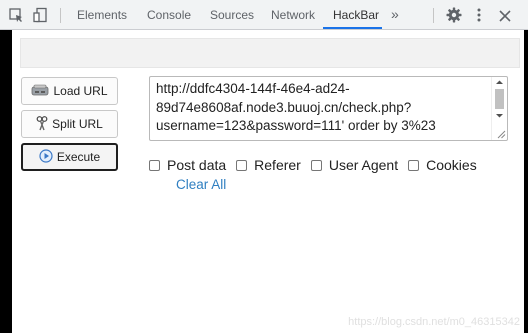  Describe the element at coordinates (434, 322) in the screenshot. I see `watermark-text: https://blog.csdn.net/m0_46315342` at that location.